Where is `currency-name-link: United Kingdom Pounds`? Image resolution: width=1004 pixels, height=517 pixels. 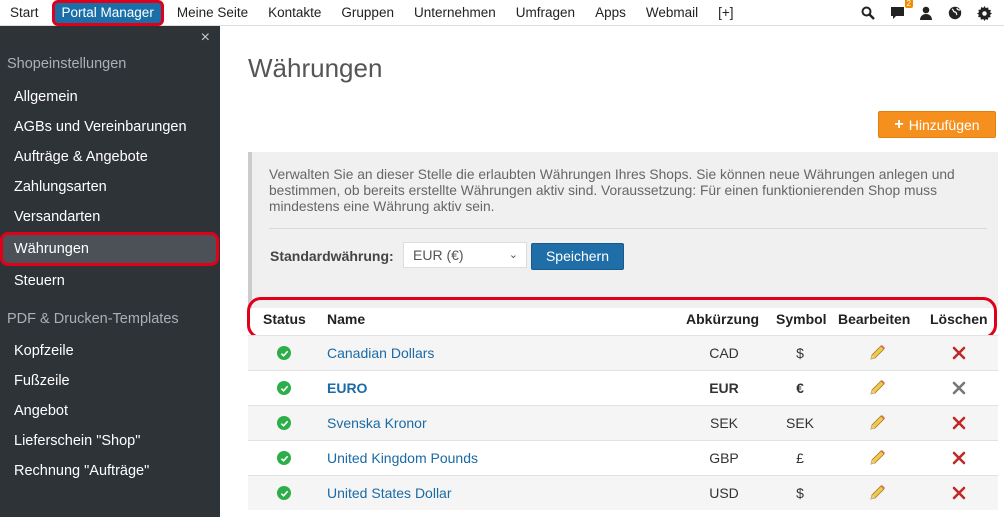
currency-name-link: United Kingdom Pounds is located at coordinates (402, 458).